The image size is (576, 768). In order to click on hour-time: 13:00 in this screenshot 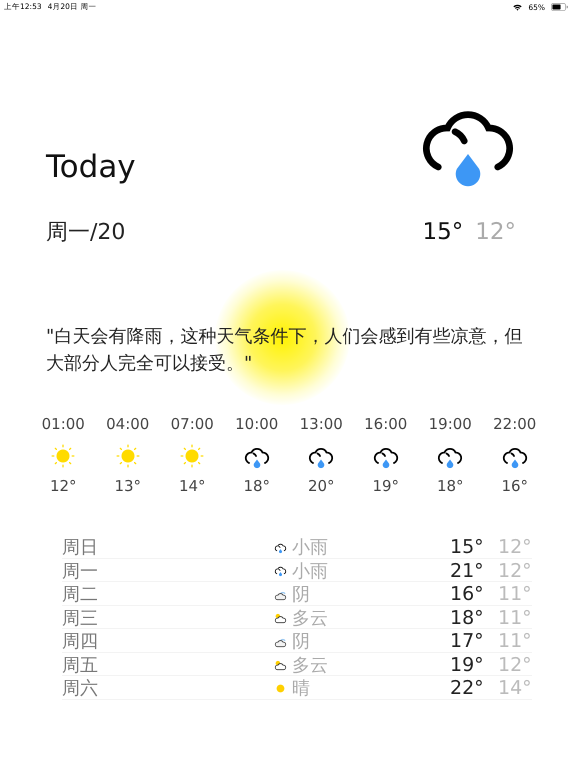, I will do `click(321, 424)`.